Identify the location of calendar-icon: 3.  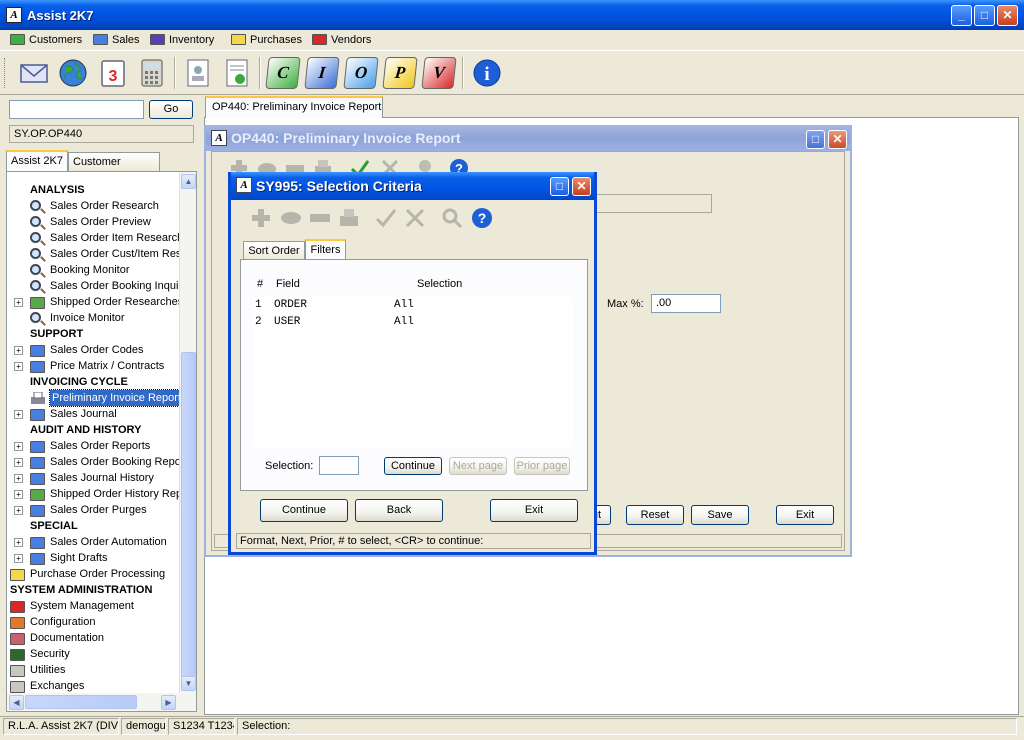
(113, 73).